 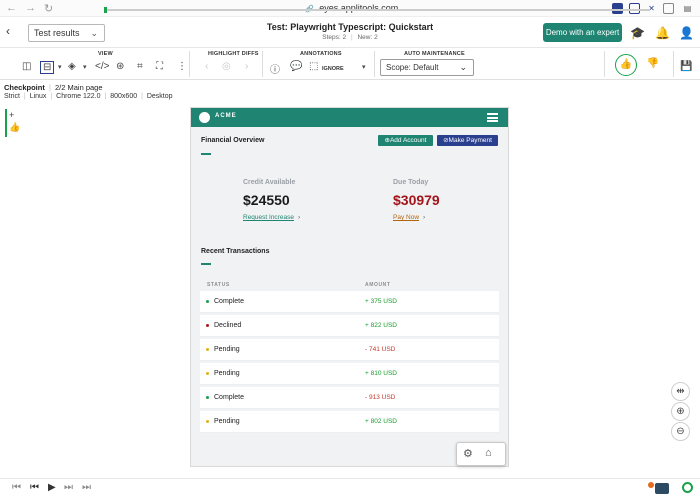 What do you see at coordinates (380, 397) in the screenshot?
I see `transaction-amount: - 913 USD` at bounding box center [380, 397].